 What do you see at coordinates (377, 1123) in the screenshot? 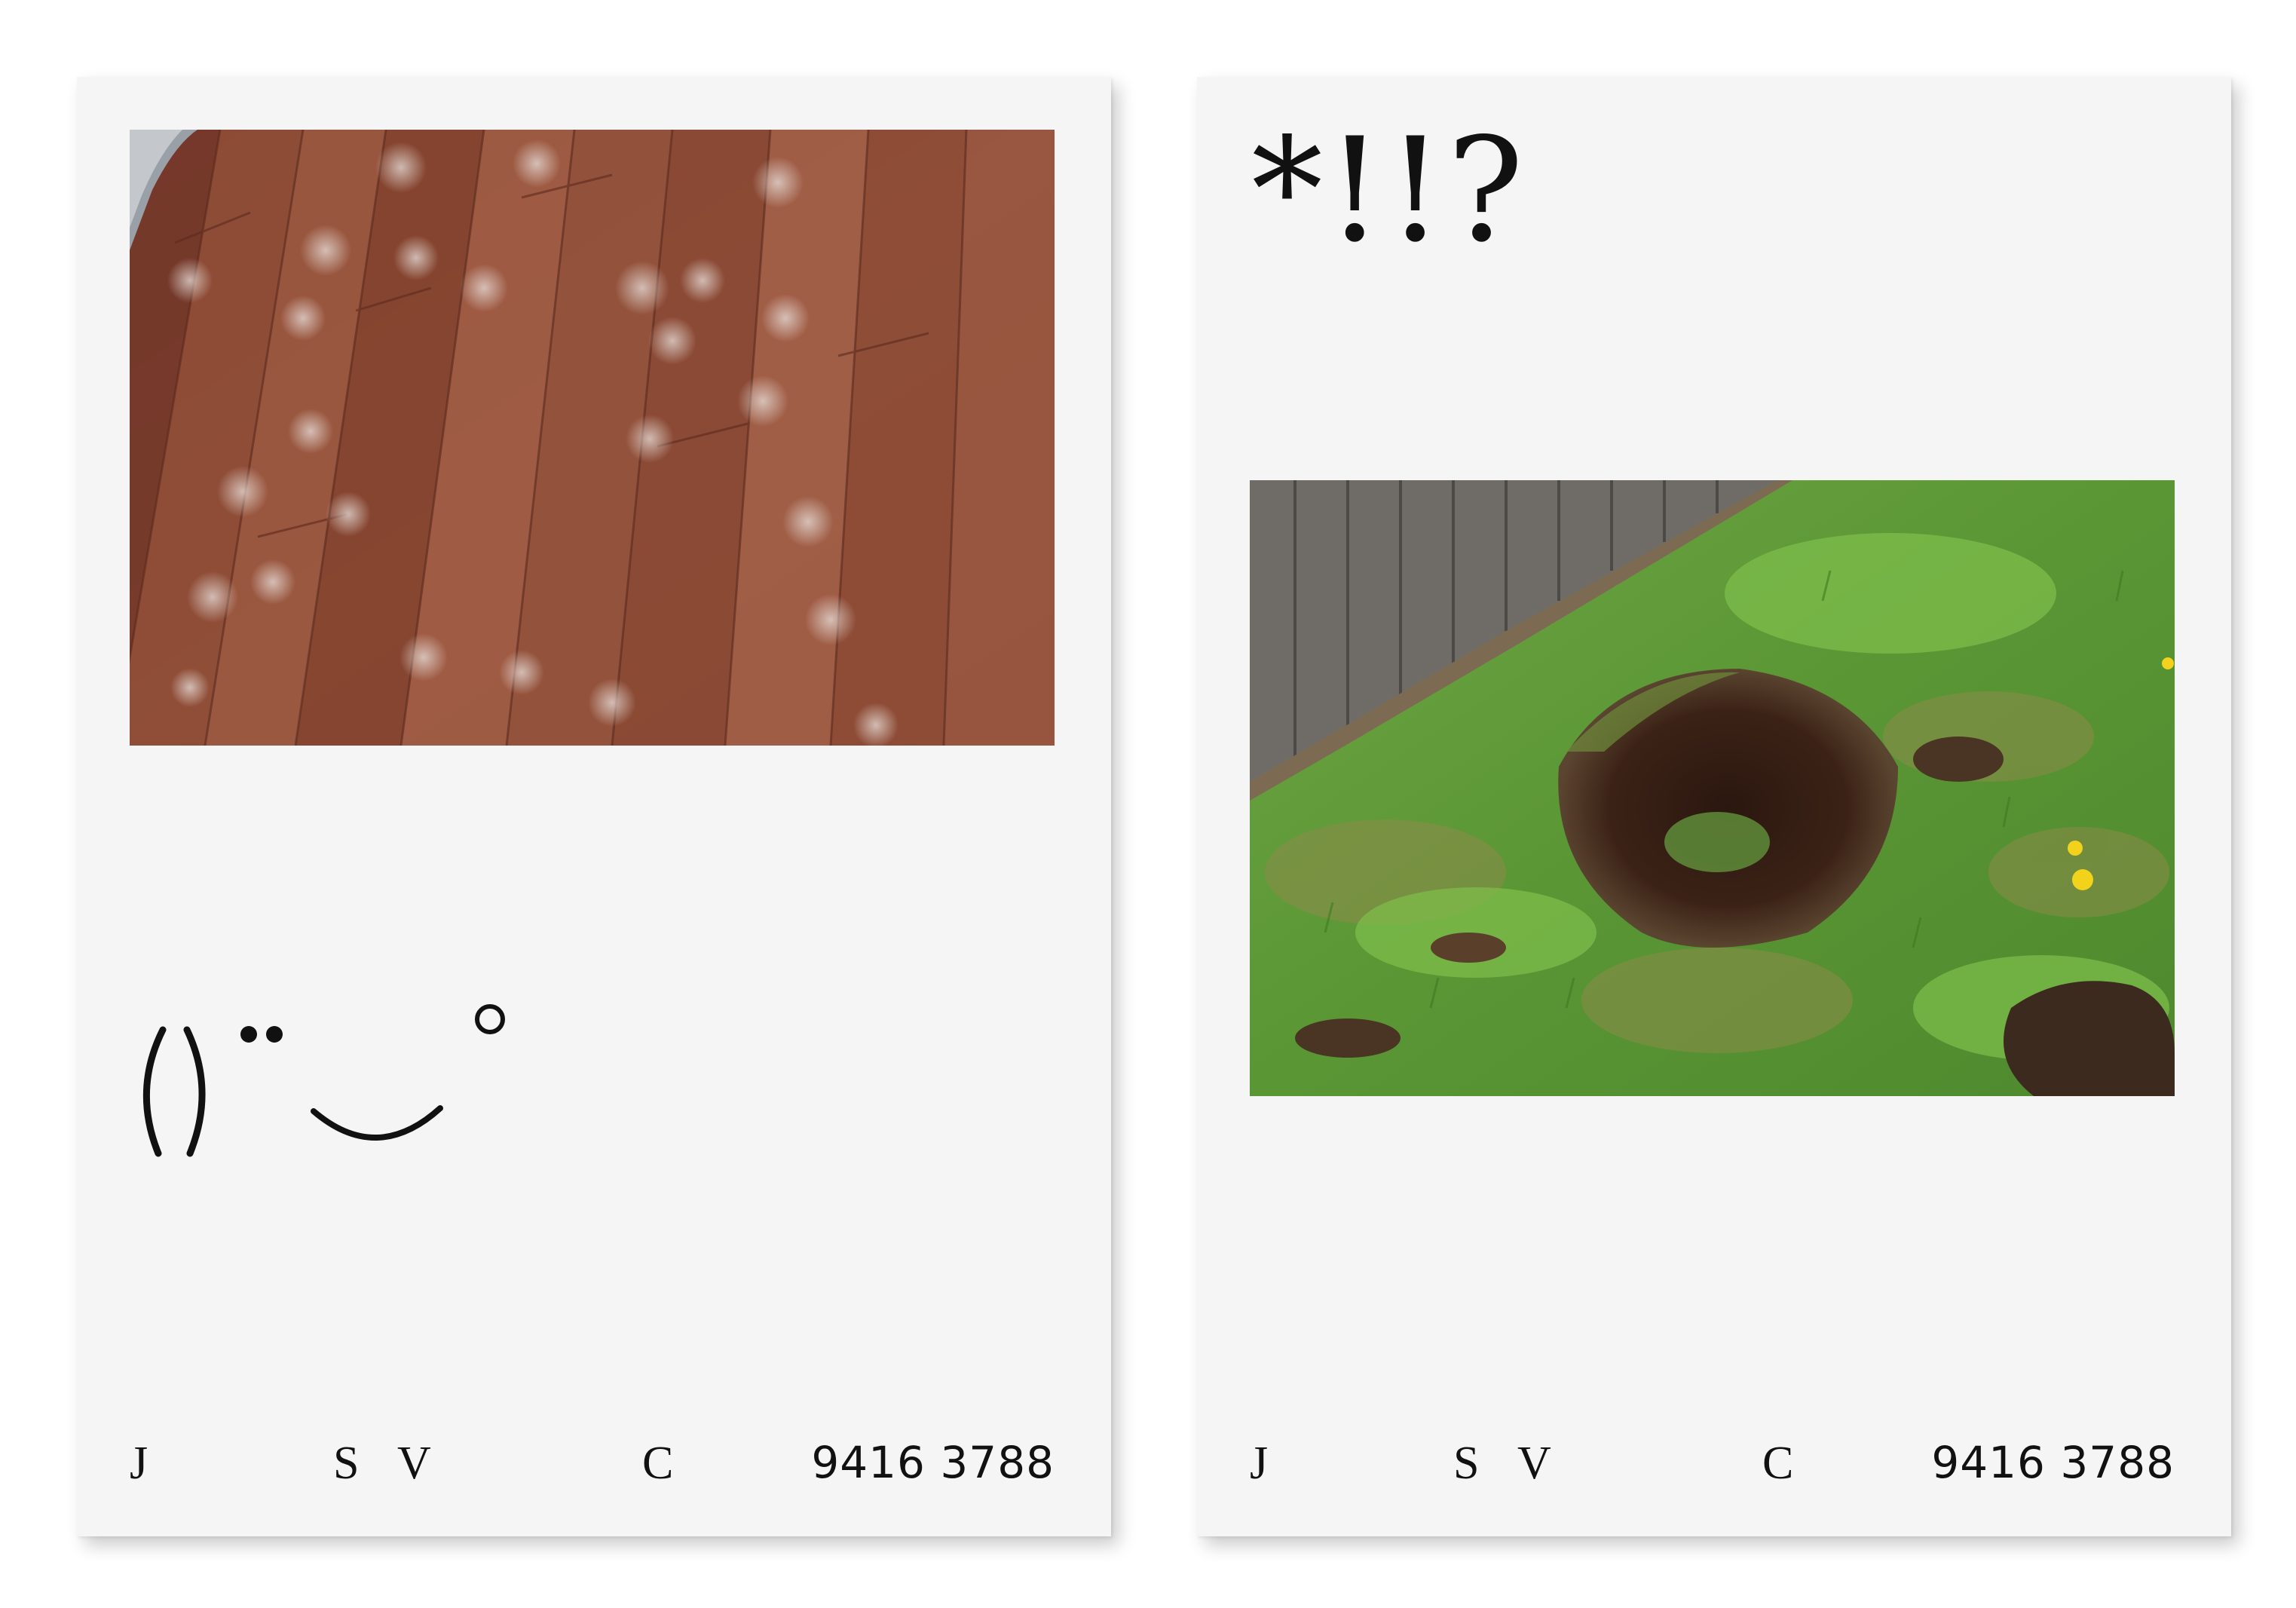
I see `smile-curve` at bounding box center [377, 1123].